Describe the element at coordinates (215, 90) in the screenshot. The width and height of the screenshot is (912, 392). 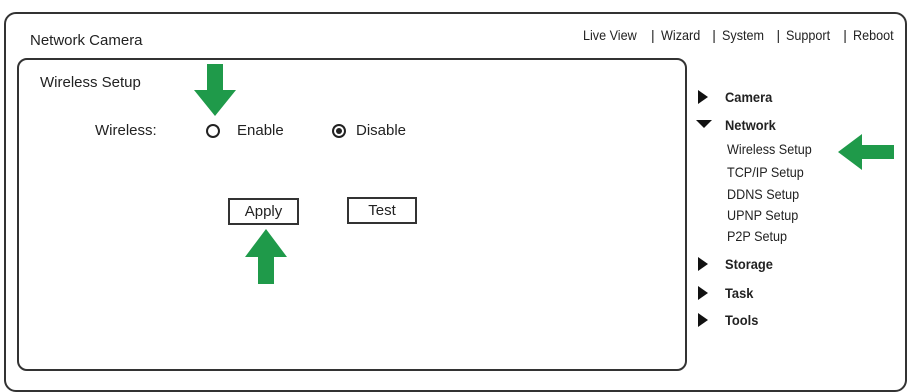
I see `arrow-down-icon` at that location.